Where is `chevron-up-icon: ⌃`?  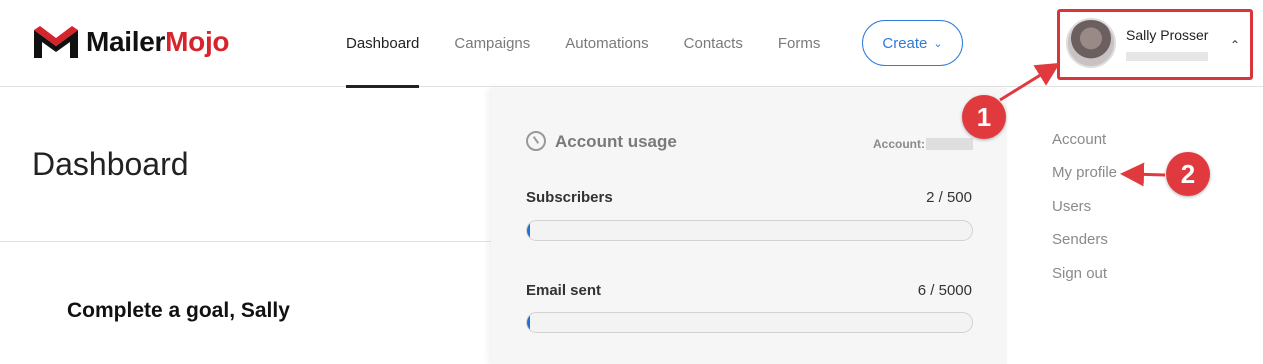 chevron-up-icon: ⌃ is located at coordinates (1235, 45).